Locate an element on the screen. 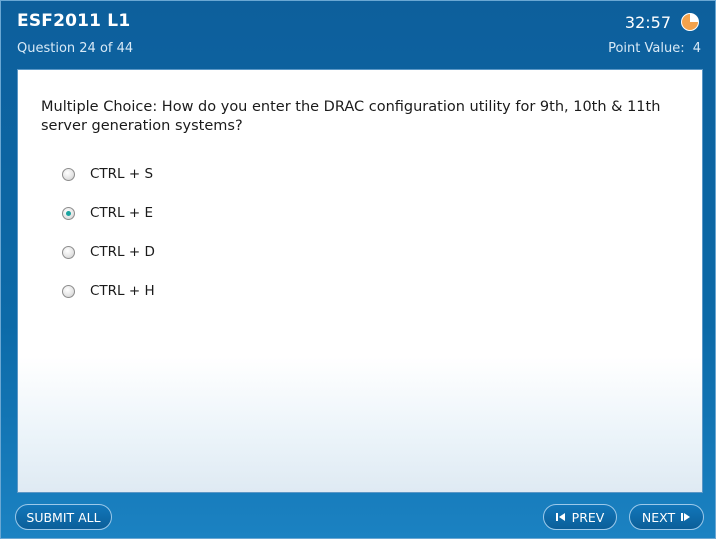  next-label: NEXT is located at coordinates (658, 517).